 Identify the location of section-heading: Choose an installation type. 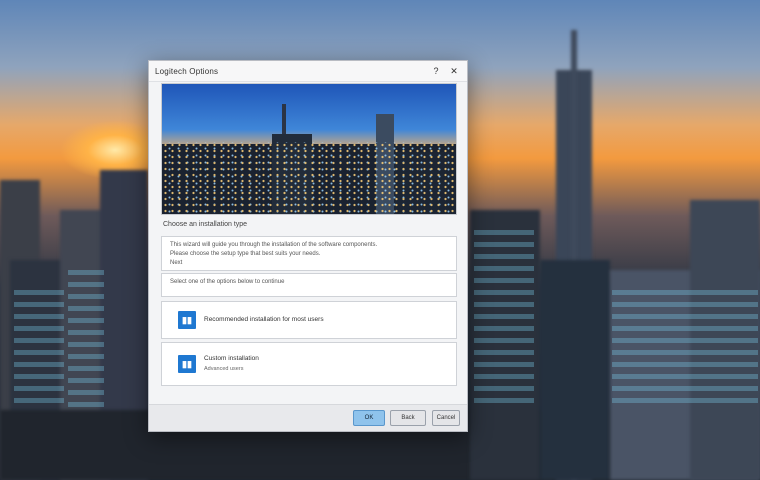
(205, 224).